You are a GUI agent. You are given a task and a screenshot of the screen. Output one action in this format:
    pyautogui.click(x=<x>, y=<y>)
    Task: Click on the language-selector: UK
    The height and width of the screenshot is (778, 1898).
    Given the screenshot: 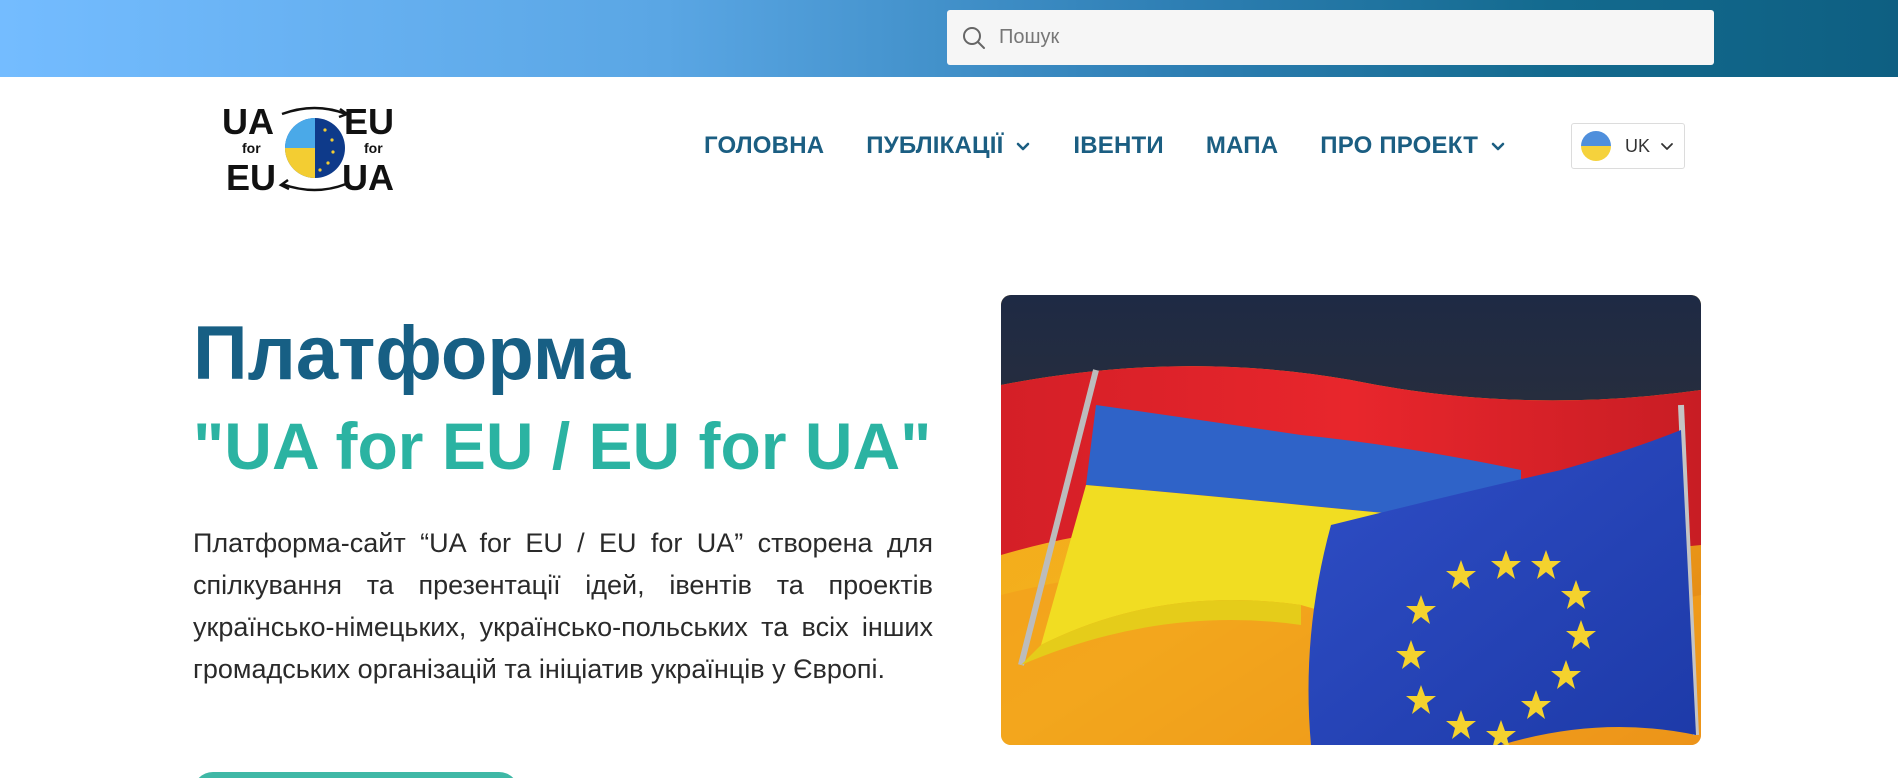 What is the action you would take?
    pyautogui.click(x=1628, y=146)
    